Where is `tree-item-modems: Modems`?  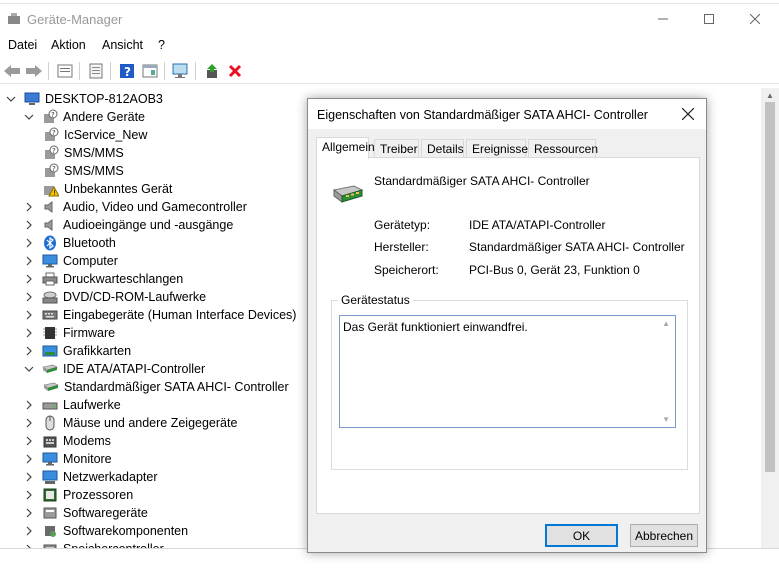
tree-item-modems: Modems is located at coordinates (67, 441).